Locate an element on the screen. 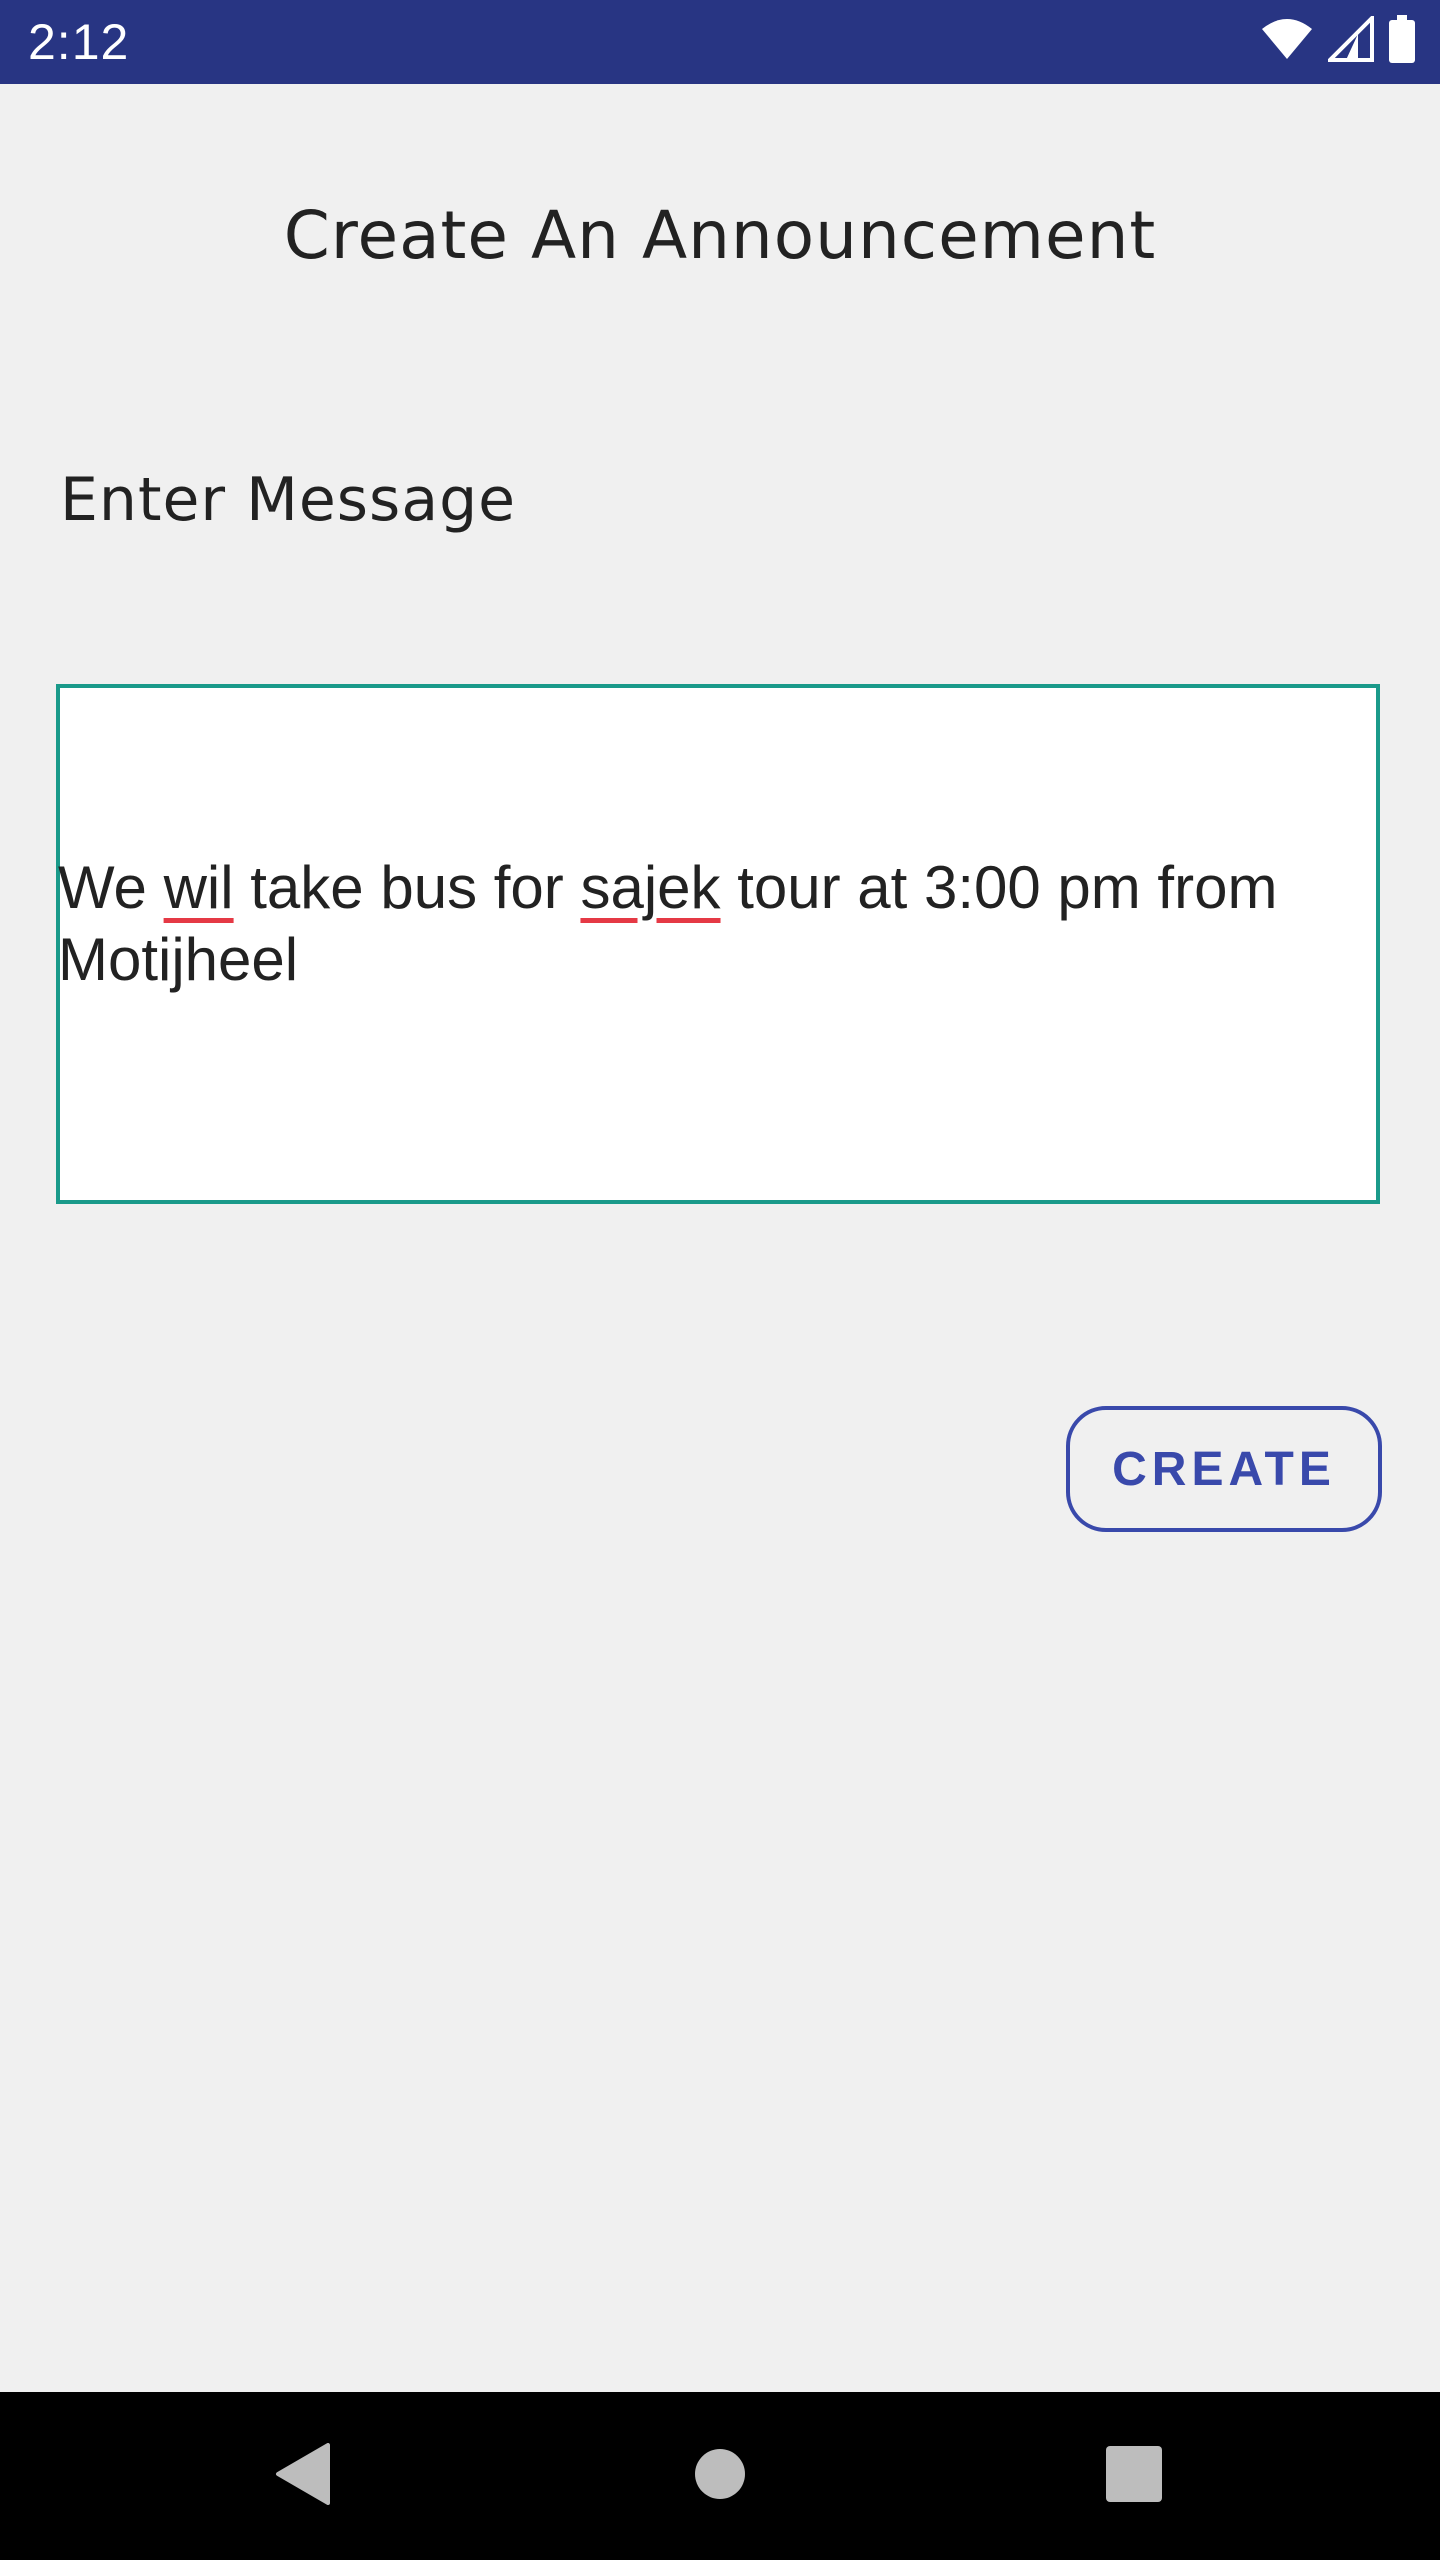  recents-button is located at coordinates (1134, 2476).